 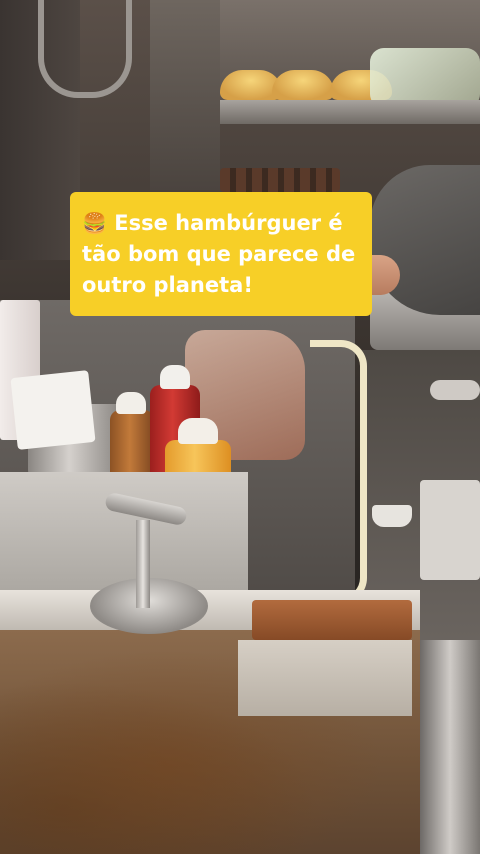 I want to click on white-box, so click(x=450, y=530).